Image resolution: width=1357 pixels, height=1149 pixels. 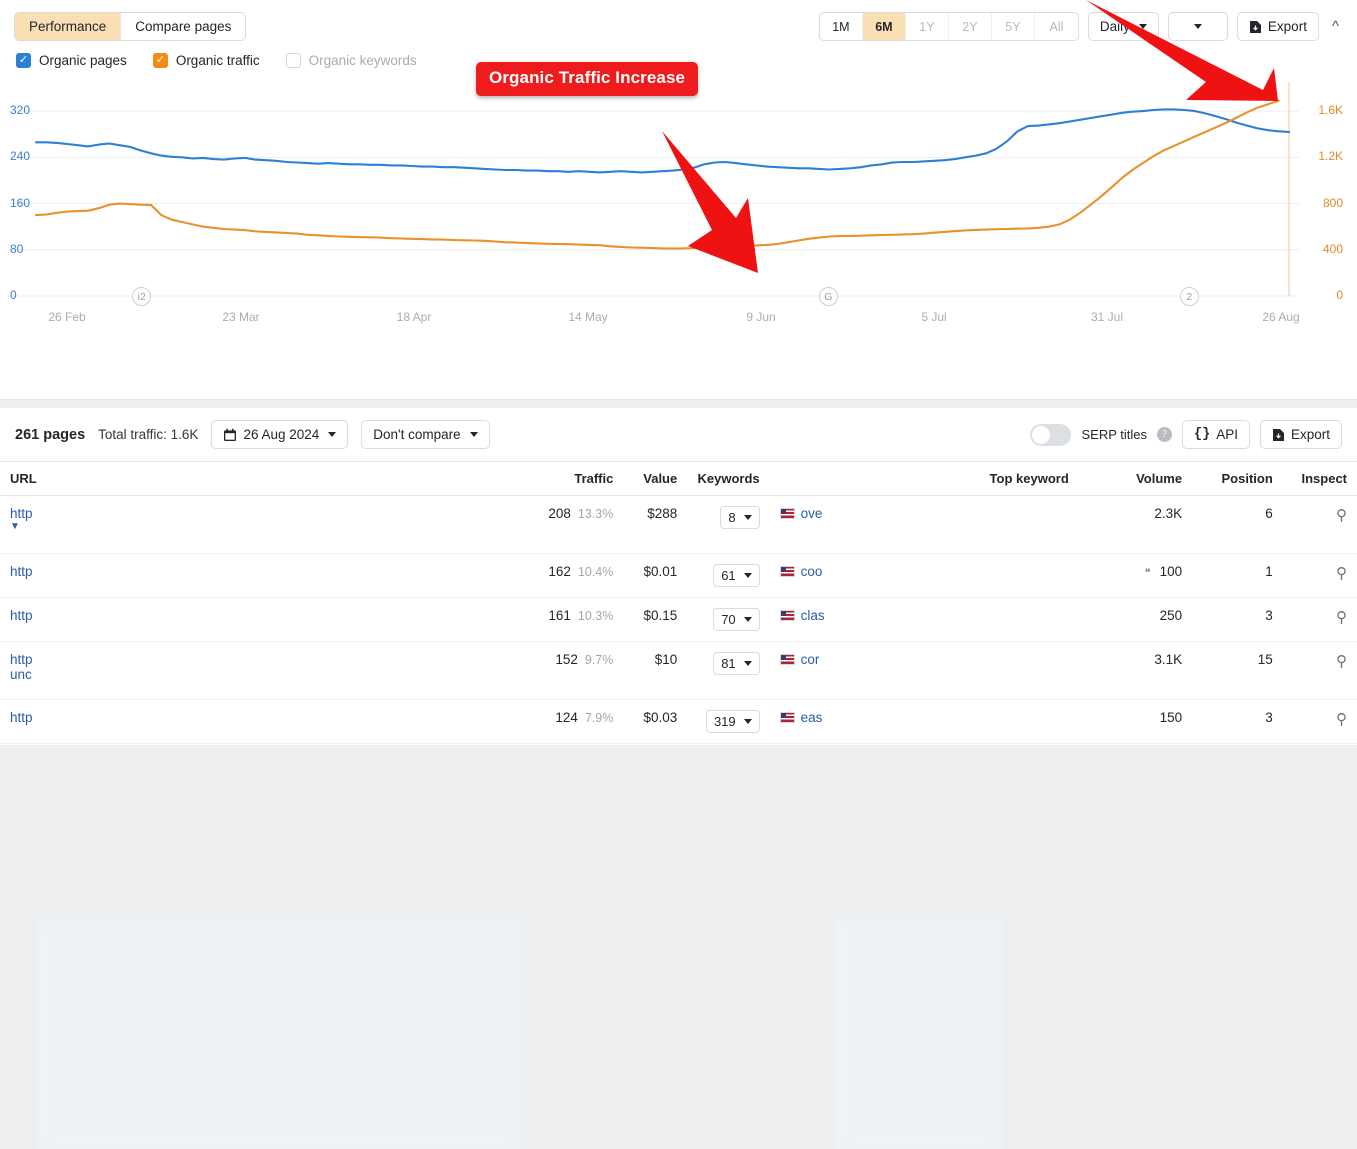 I want to click on range-1m: 1M, so click(x=841, y=26).